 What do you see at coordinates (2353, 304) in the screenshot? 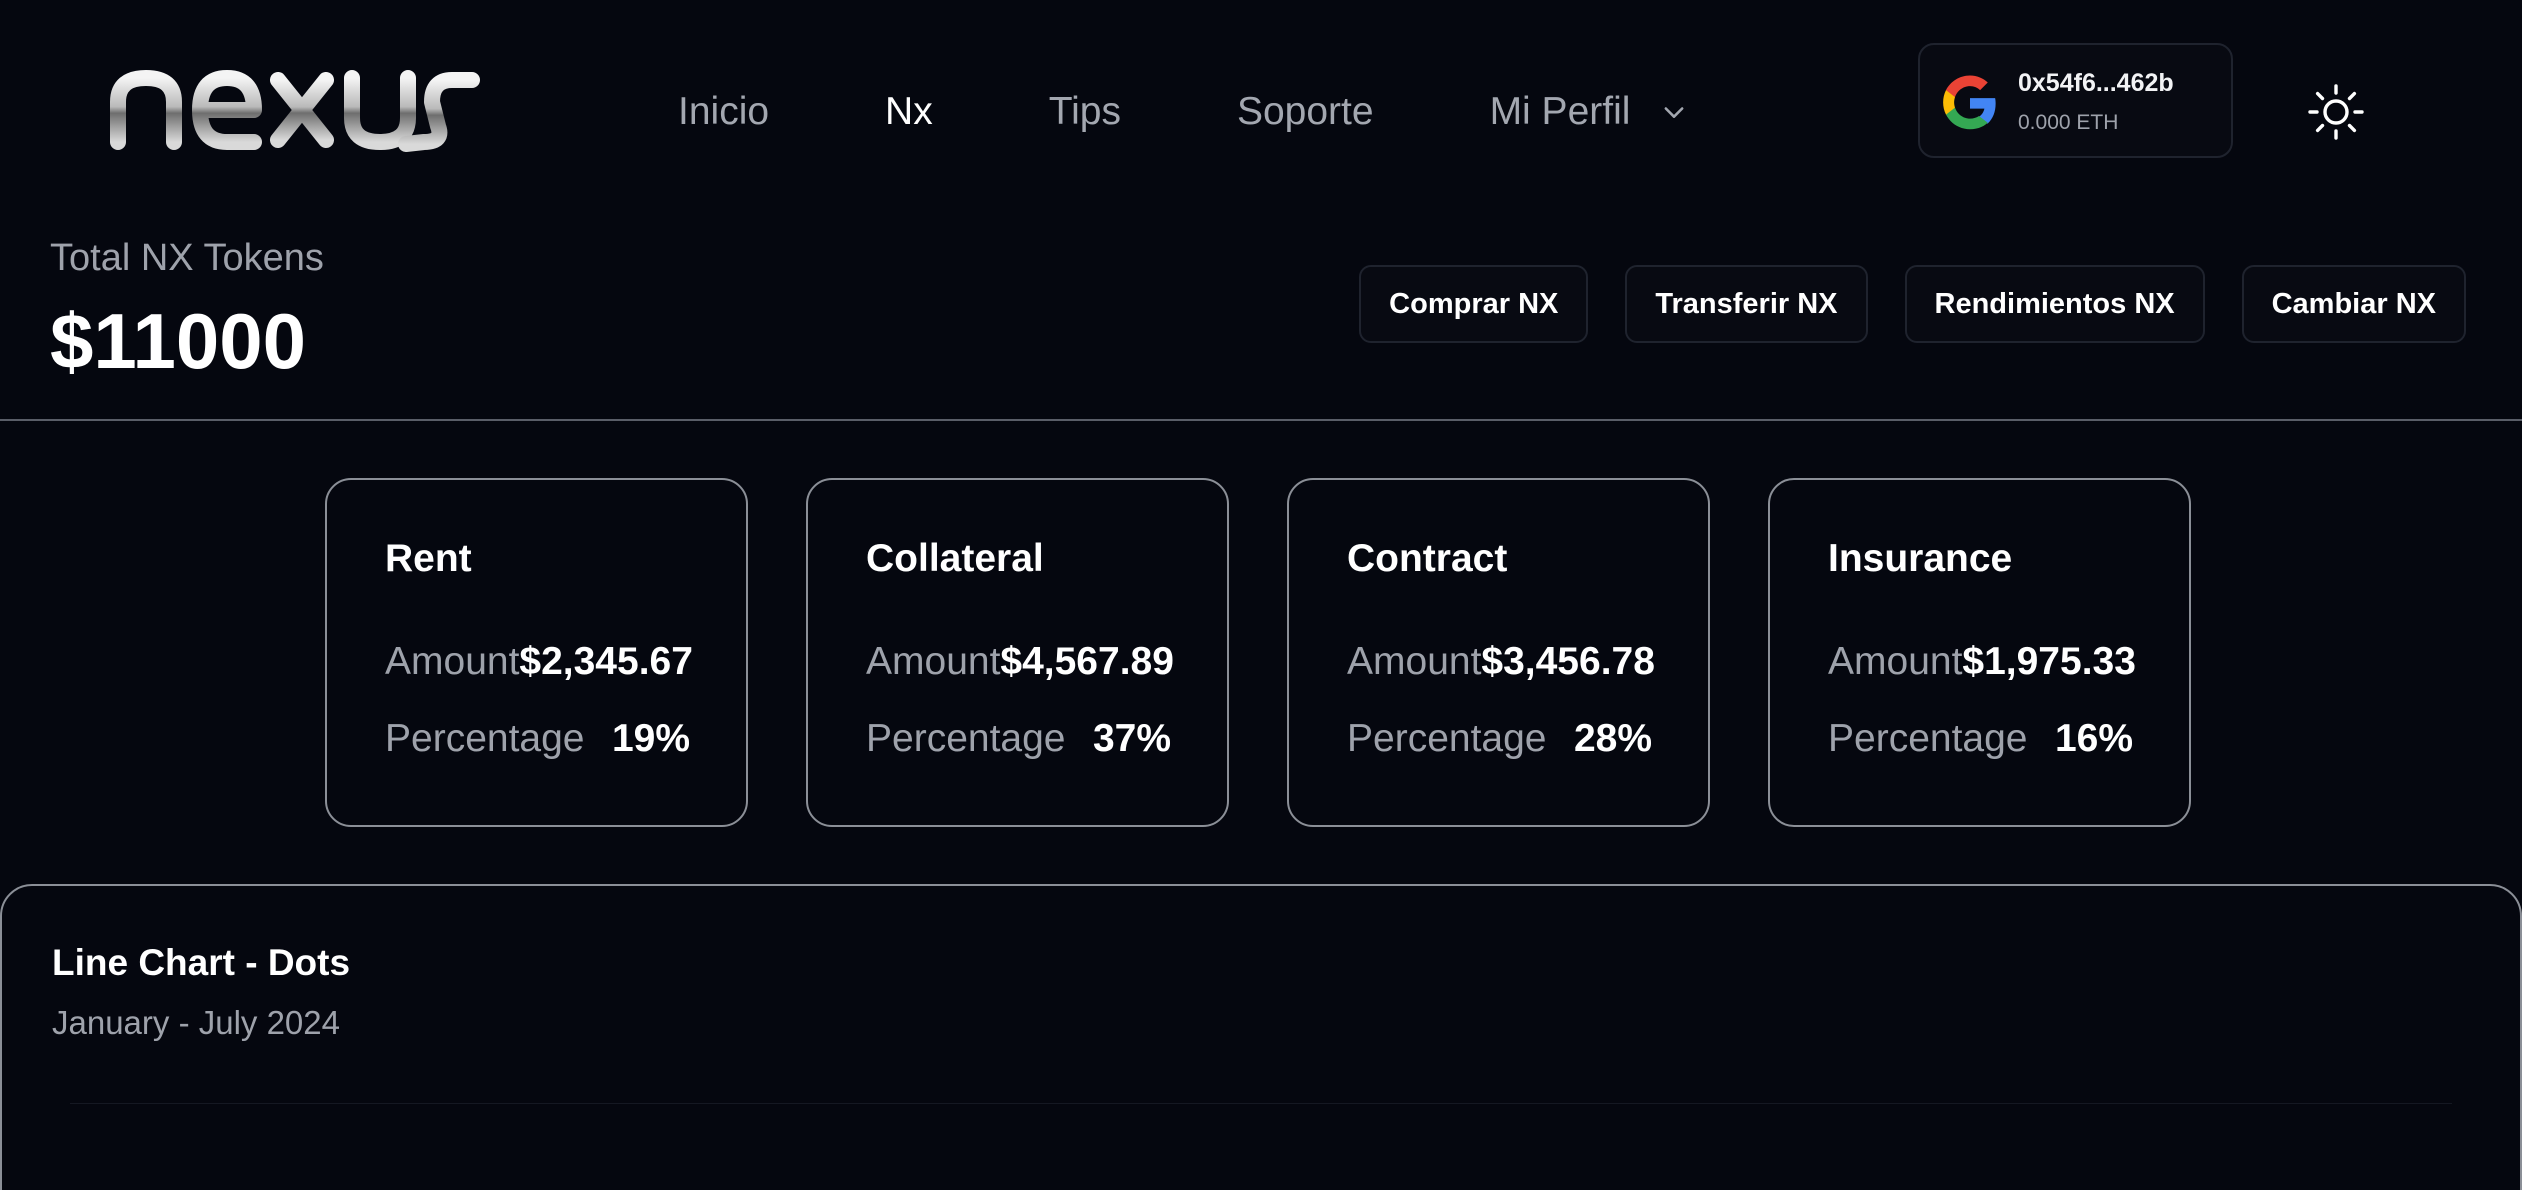
I see `cambiar-nx-button: Cambiar NX` at bounding box center [2353, 304].